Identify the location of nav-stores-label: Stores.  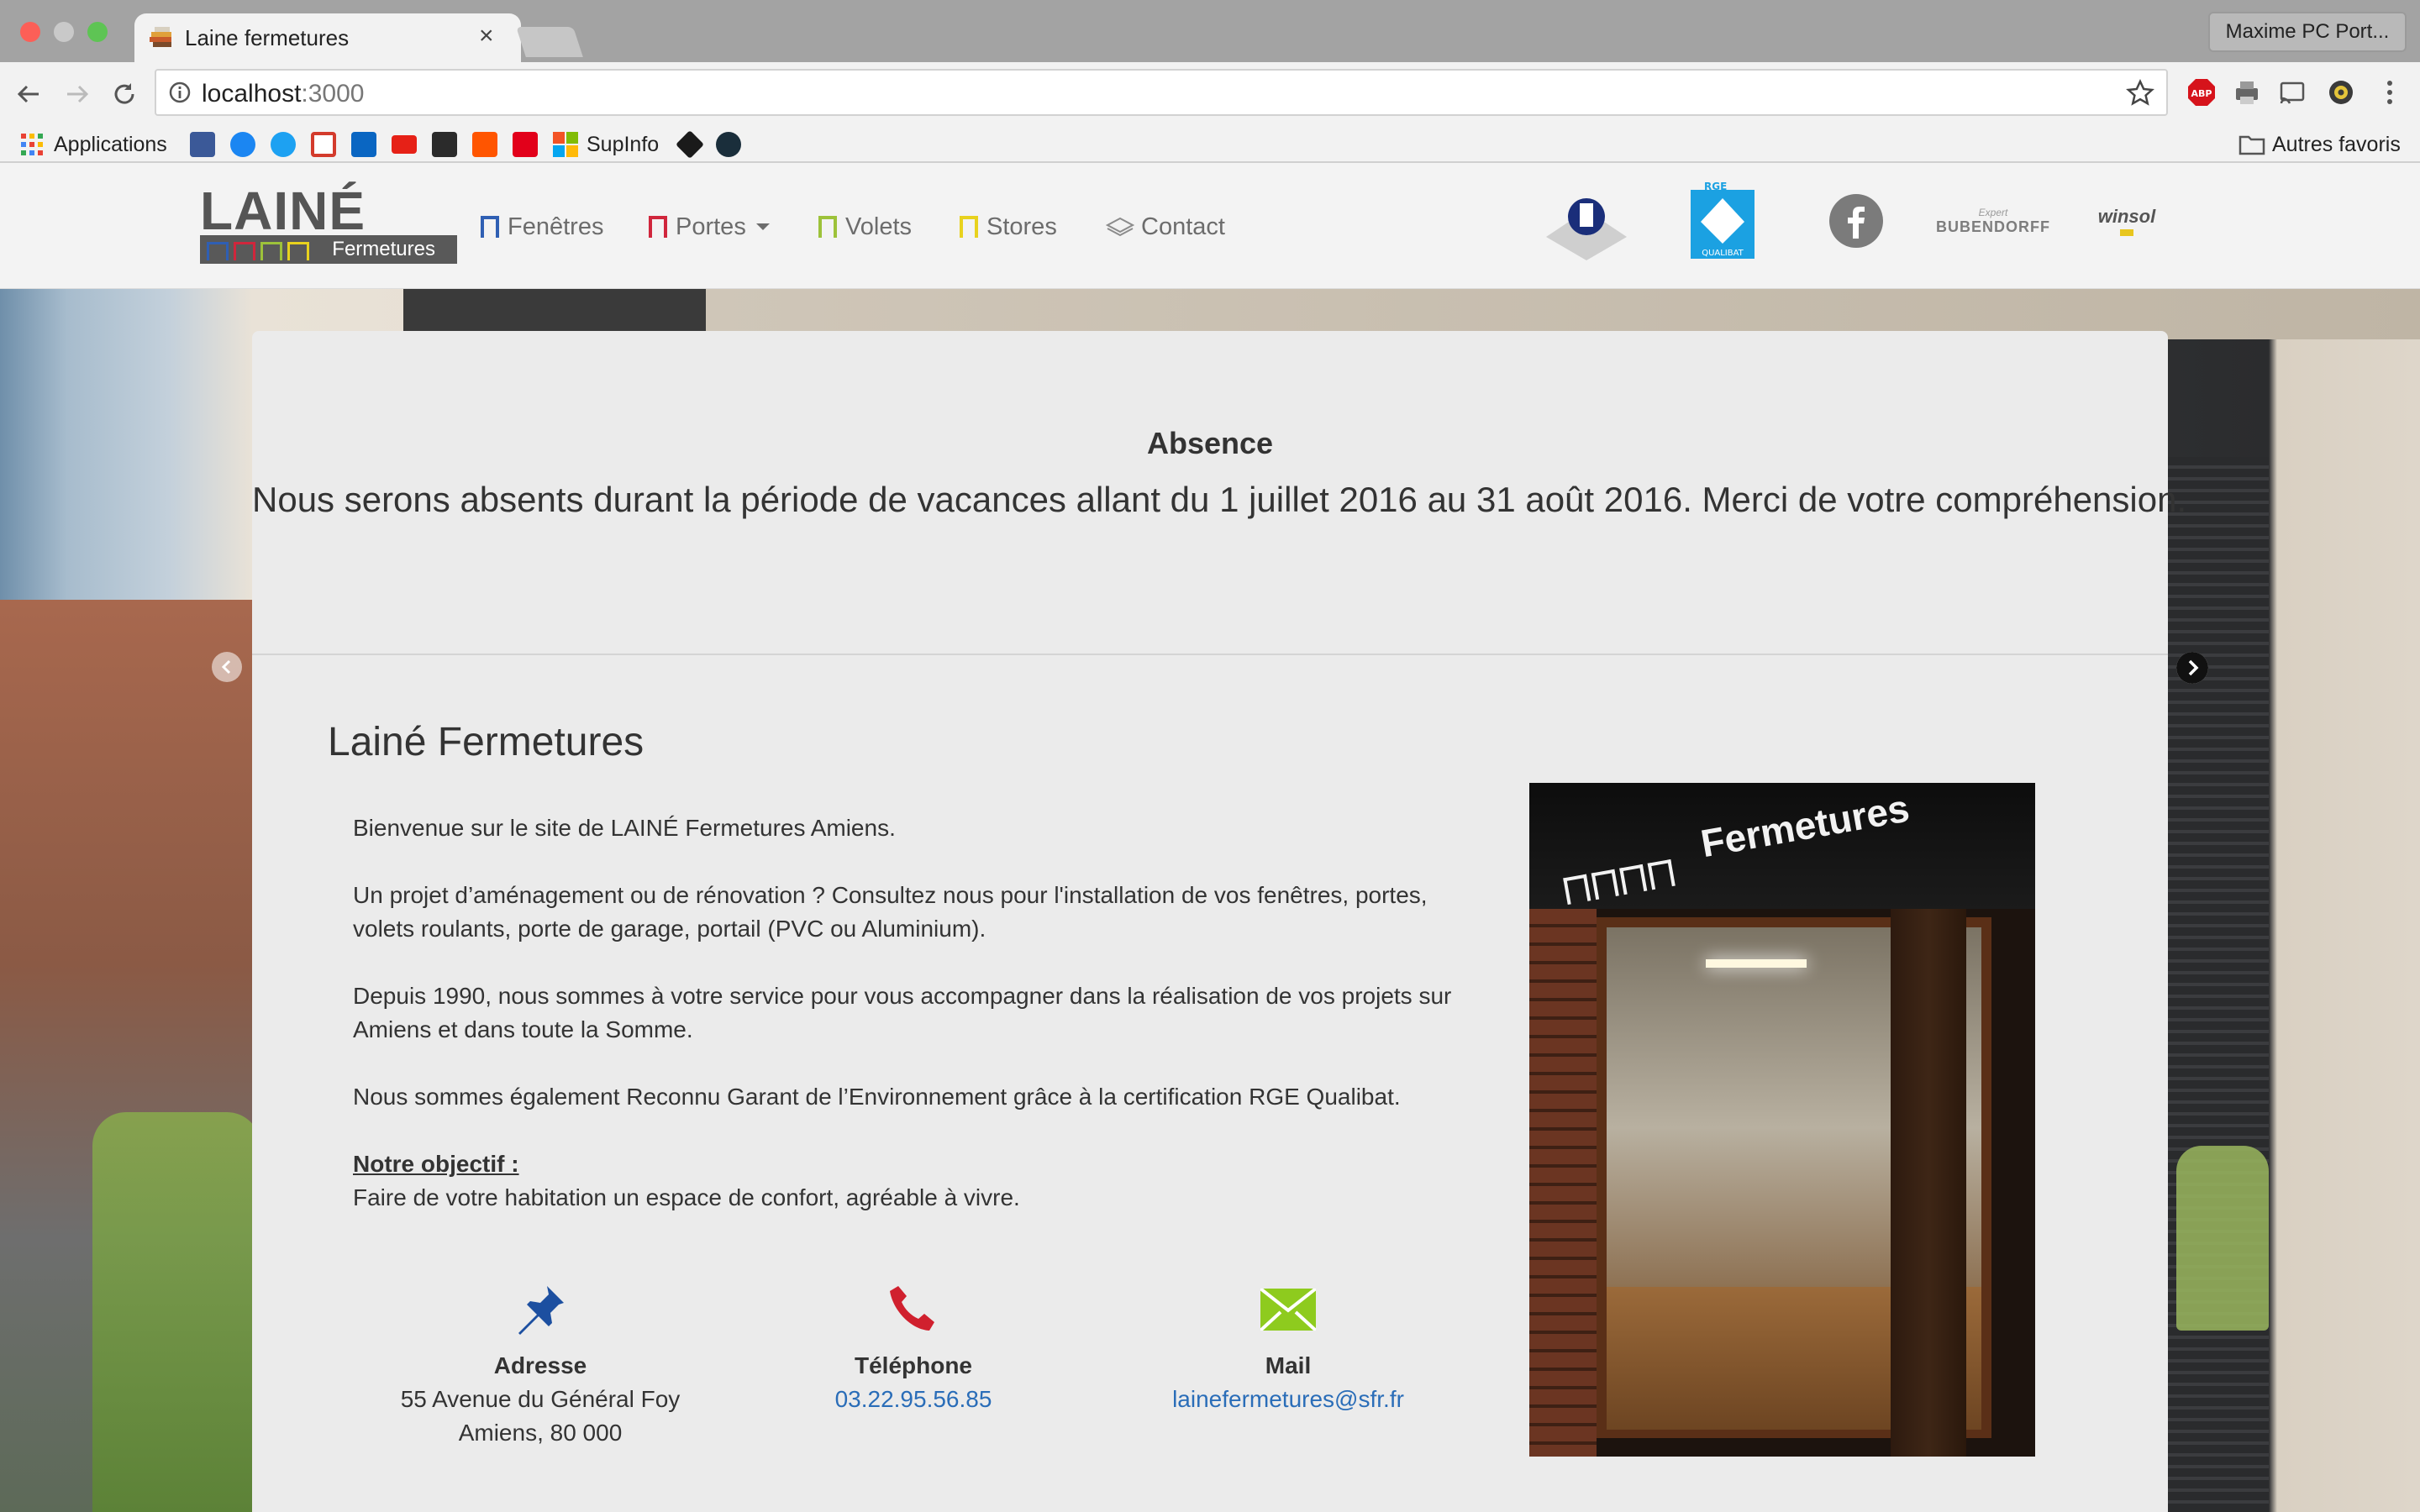
(1022, 226).